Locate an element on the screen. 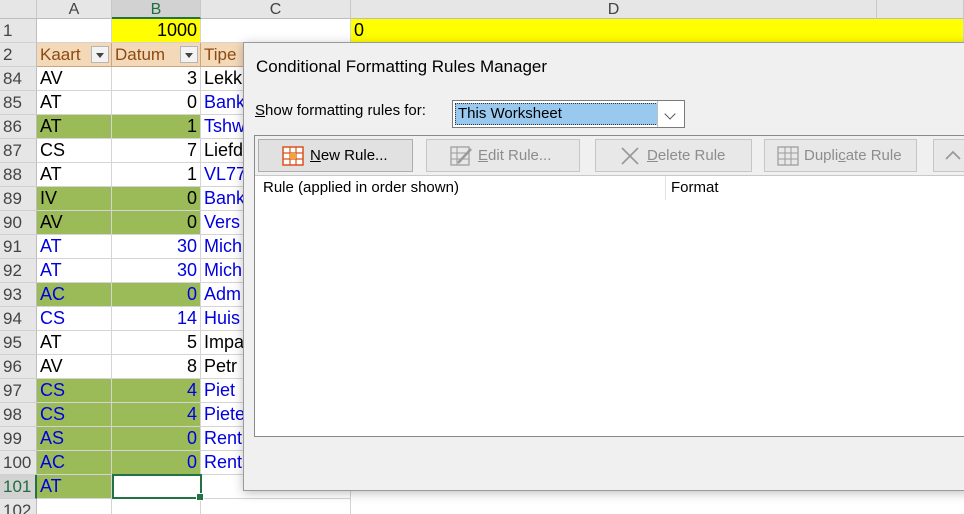  cell-a89: IV is located at coordinates (74, 199).